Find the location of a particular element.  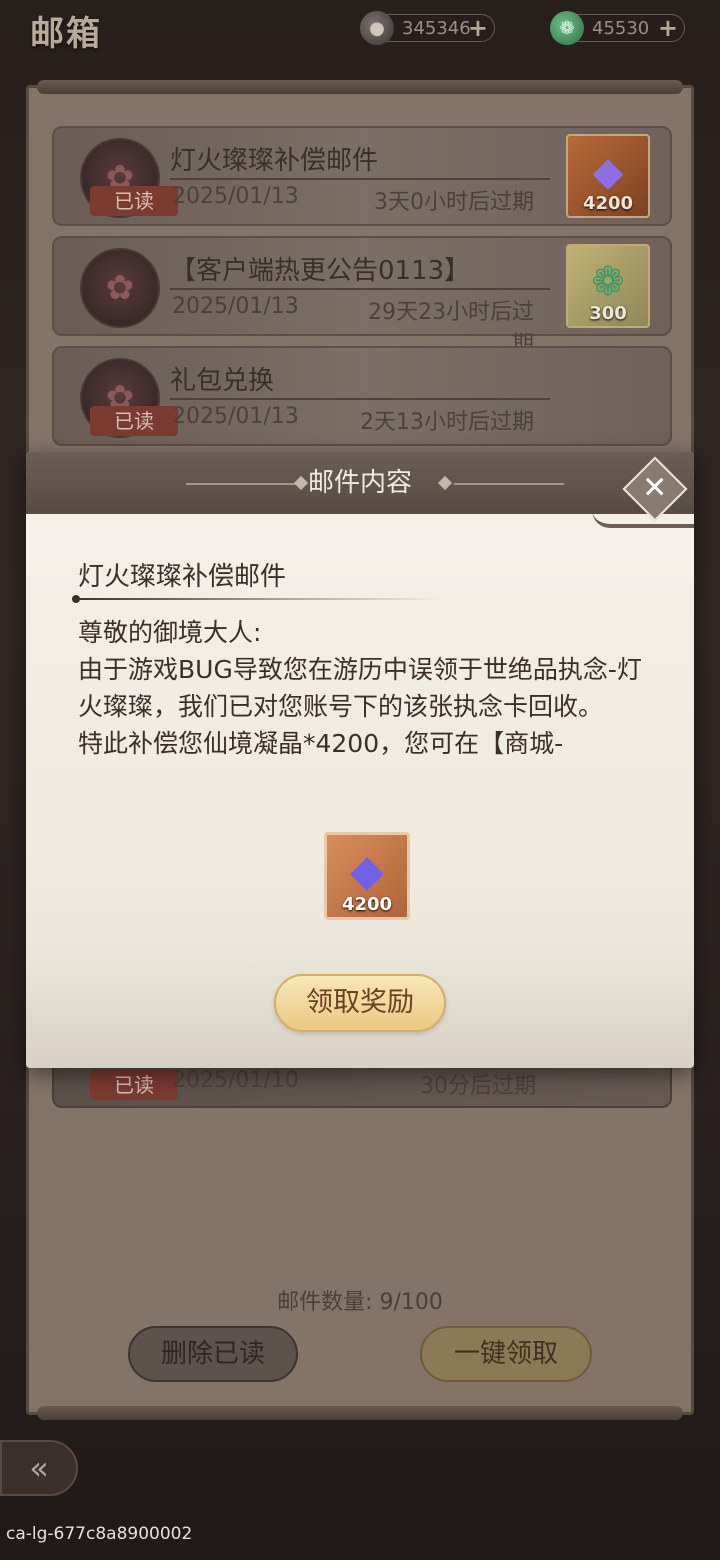

back-arrow-icon: « is located at coordinates (39, 1468).